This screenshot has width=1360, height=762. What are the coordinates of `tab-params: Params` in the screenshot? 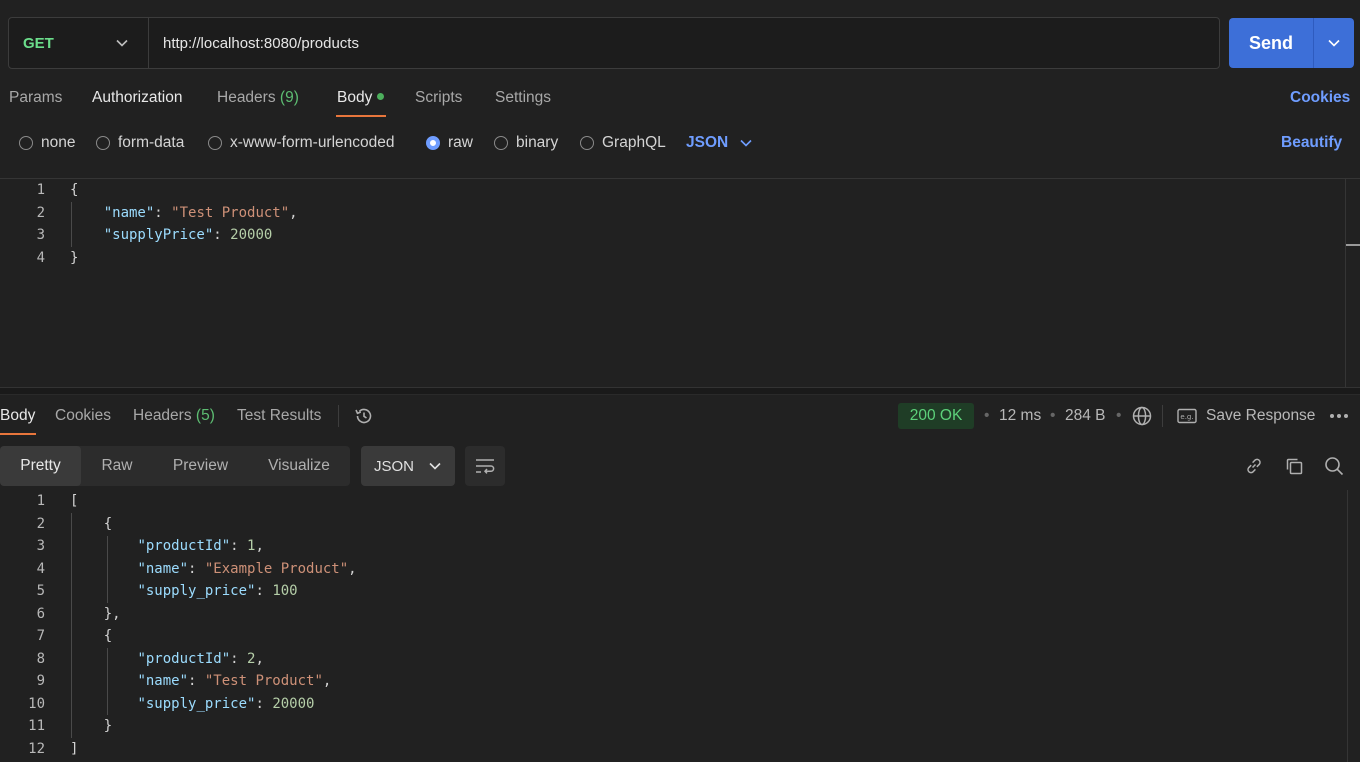 It's located at (35, 98).